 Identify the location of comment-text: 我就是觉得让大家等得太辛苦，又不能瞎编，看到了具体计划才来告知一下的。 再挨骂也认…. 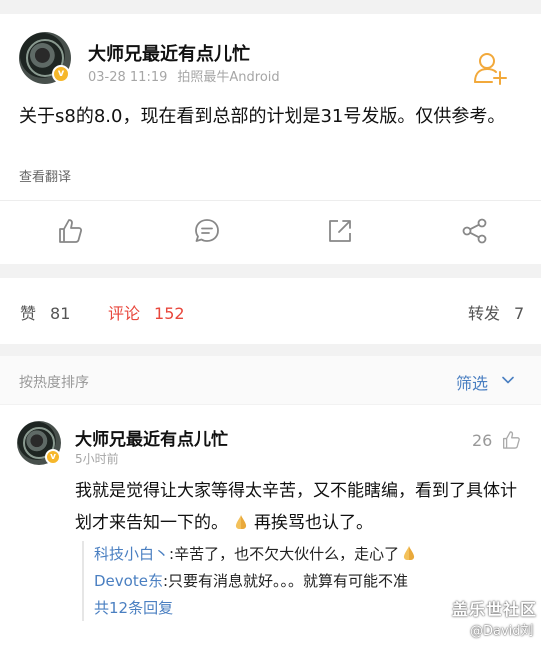
(302, 507).